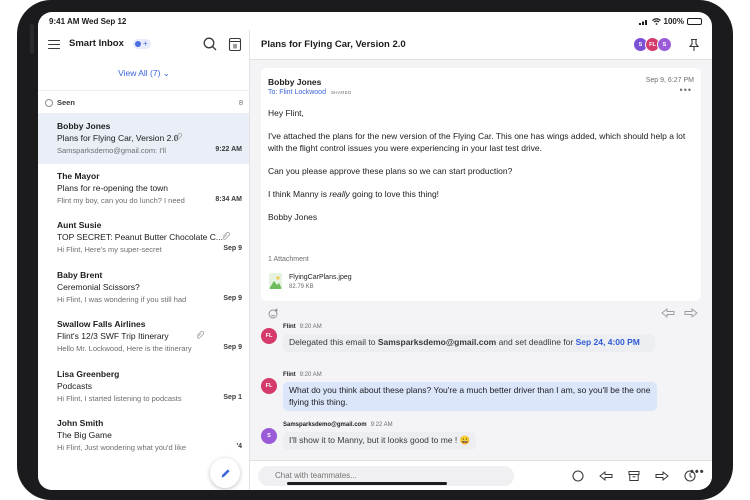 The width and height of the screenshot is (750, 500). I want to click on text-run: and set deadline for, so click(536, 342).